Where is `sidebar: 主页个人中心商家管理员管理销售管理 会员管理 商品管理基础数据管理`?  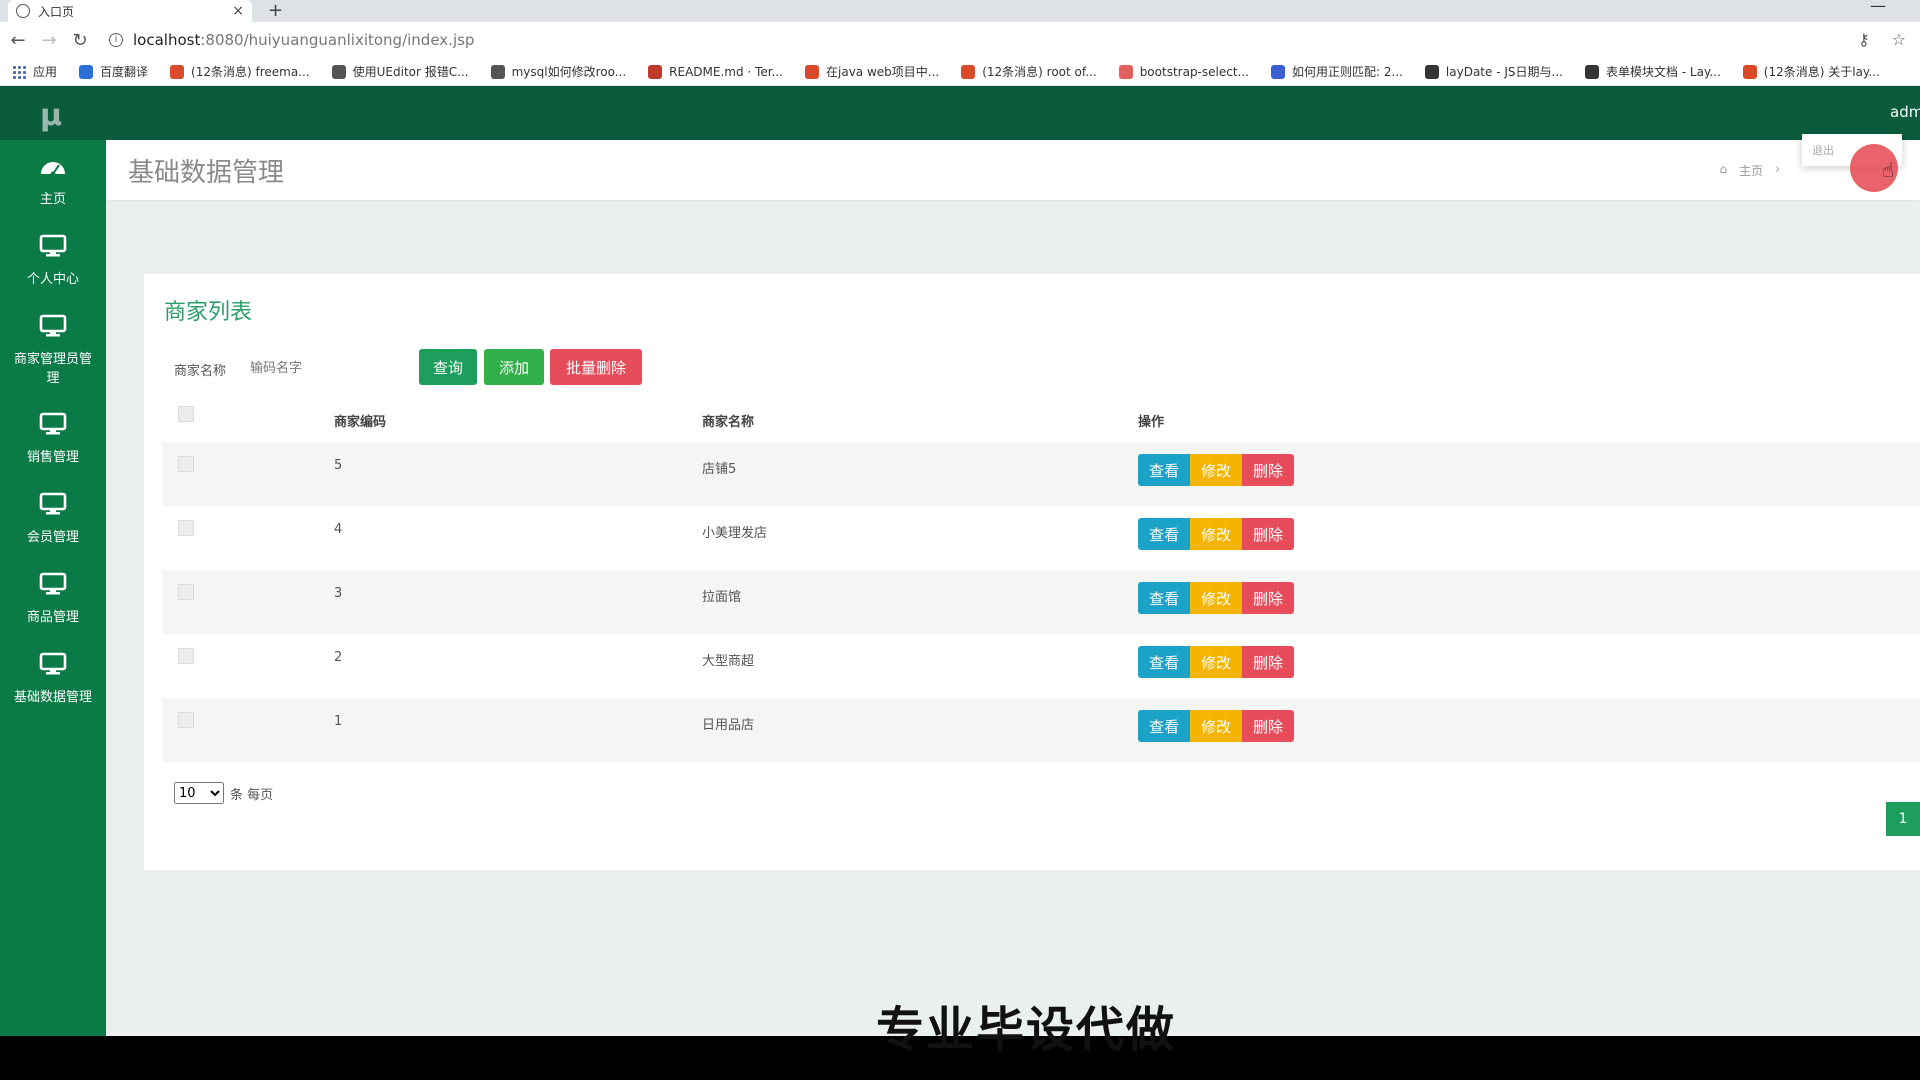
sidebar: 主页个人中心商家管理员管理销售管理 会员管理 商品管理基础数据管理 is located at coordinates (53, 588).